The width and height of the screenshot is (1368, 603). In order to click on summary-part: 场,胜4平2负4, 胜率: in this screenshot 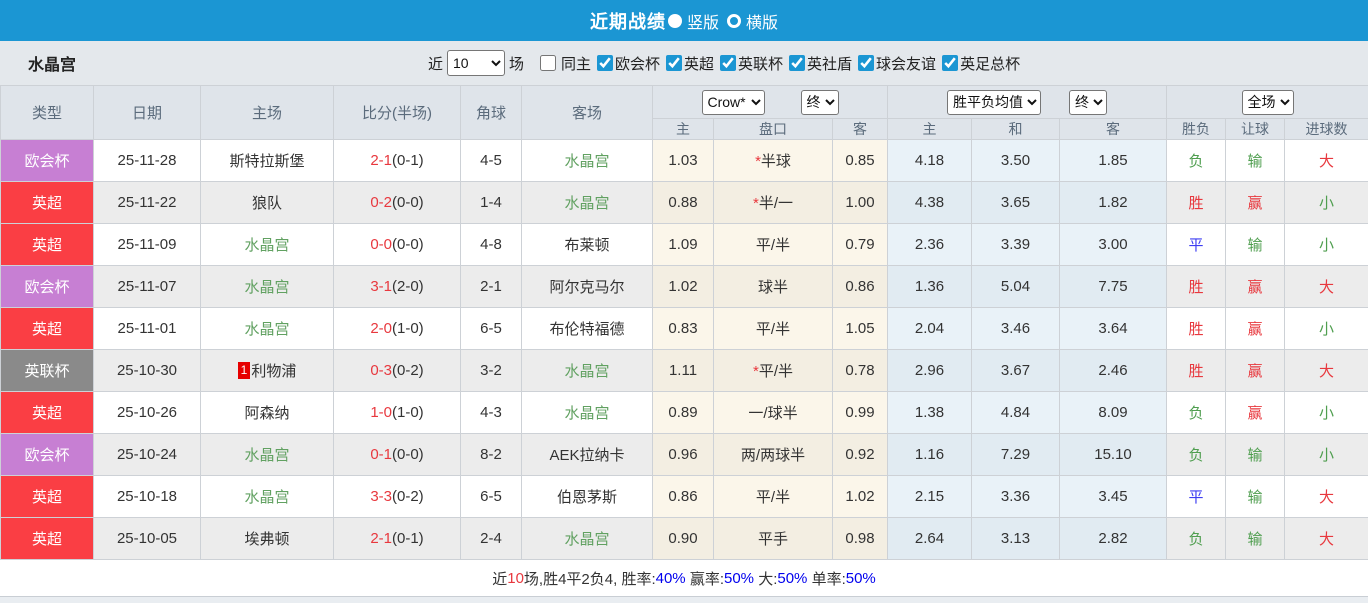, I will do `click(590, 578)`.